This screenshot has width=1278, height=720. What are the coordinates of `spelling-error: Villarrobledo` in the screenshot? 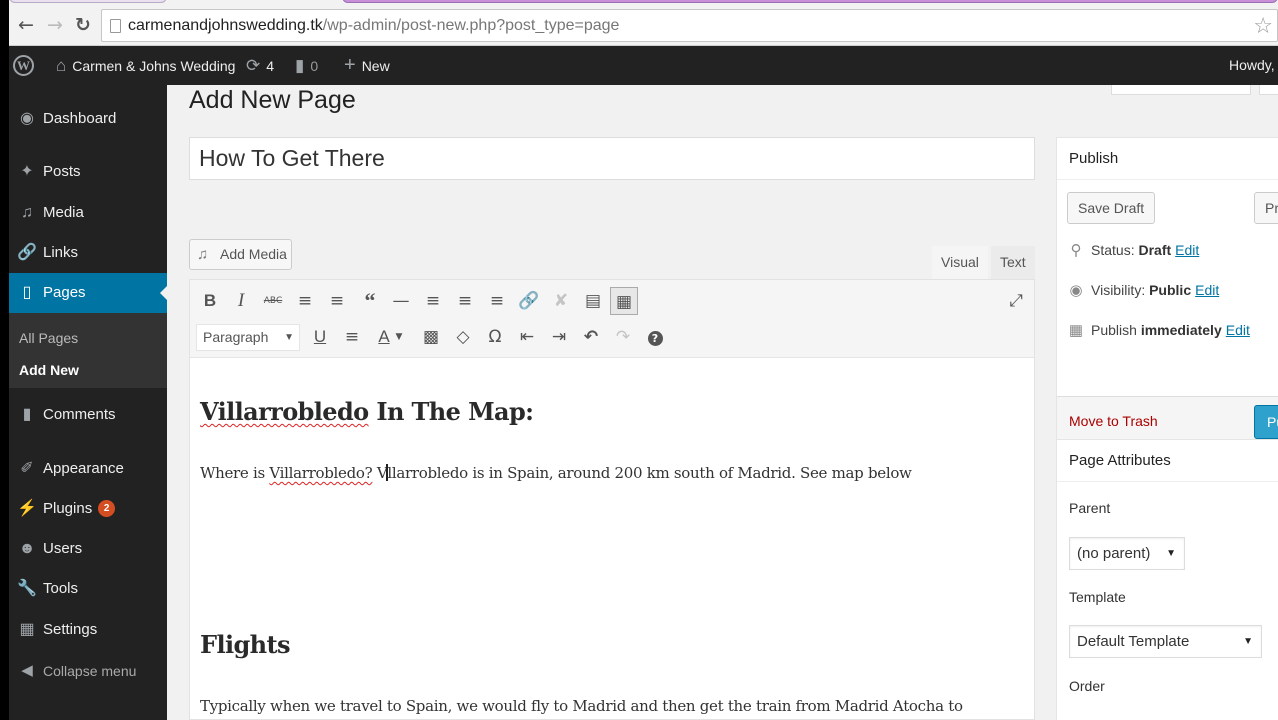 It's located at (284, 411).